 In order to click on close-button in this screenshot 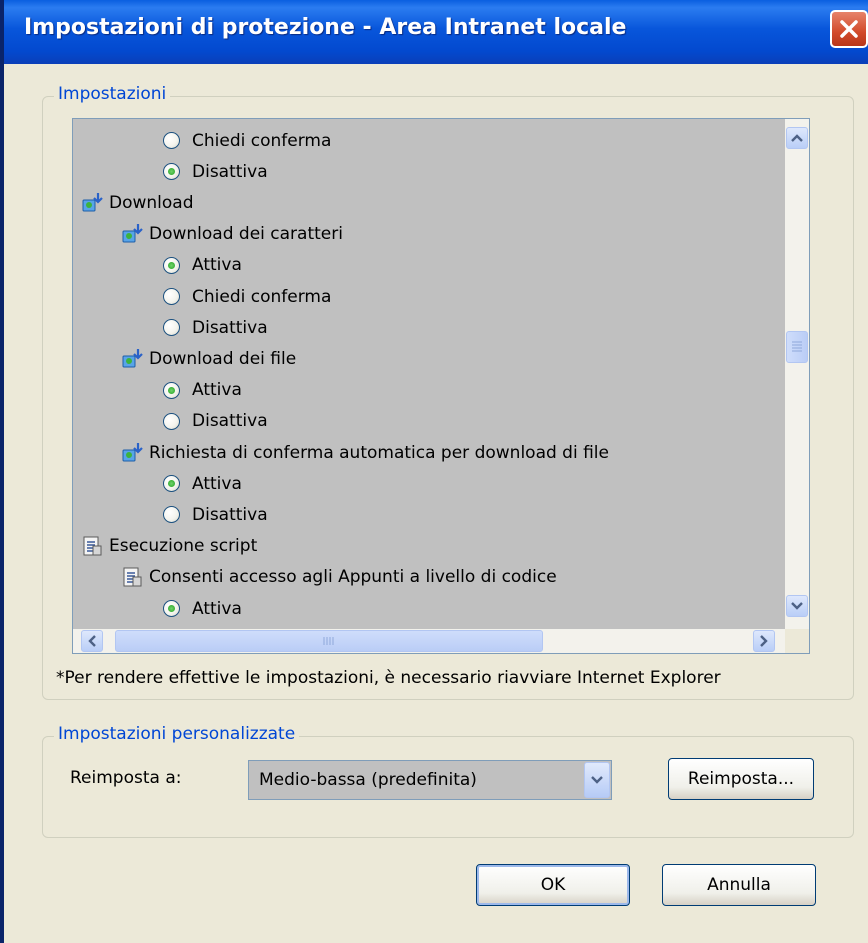, I will do `click(849, 29)`.